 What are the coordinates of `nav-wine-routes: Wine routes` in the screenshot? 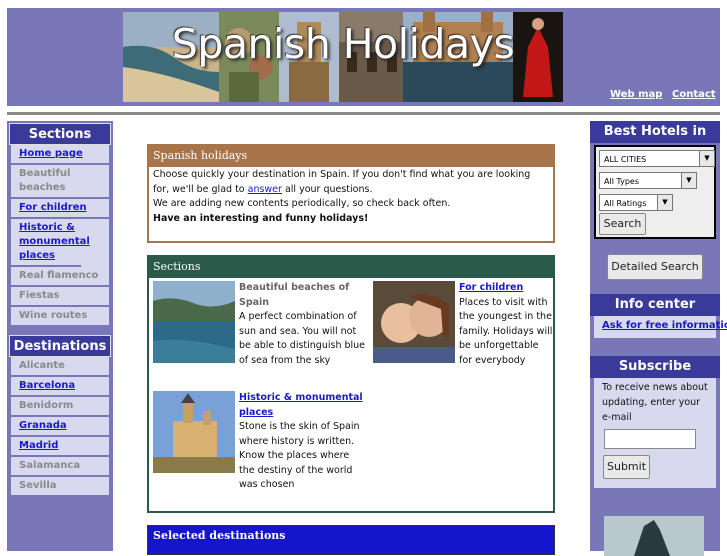 It's located at (60, 317).